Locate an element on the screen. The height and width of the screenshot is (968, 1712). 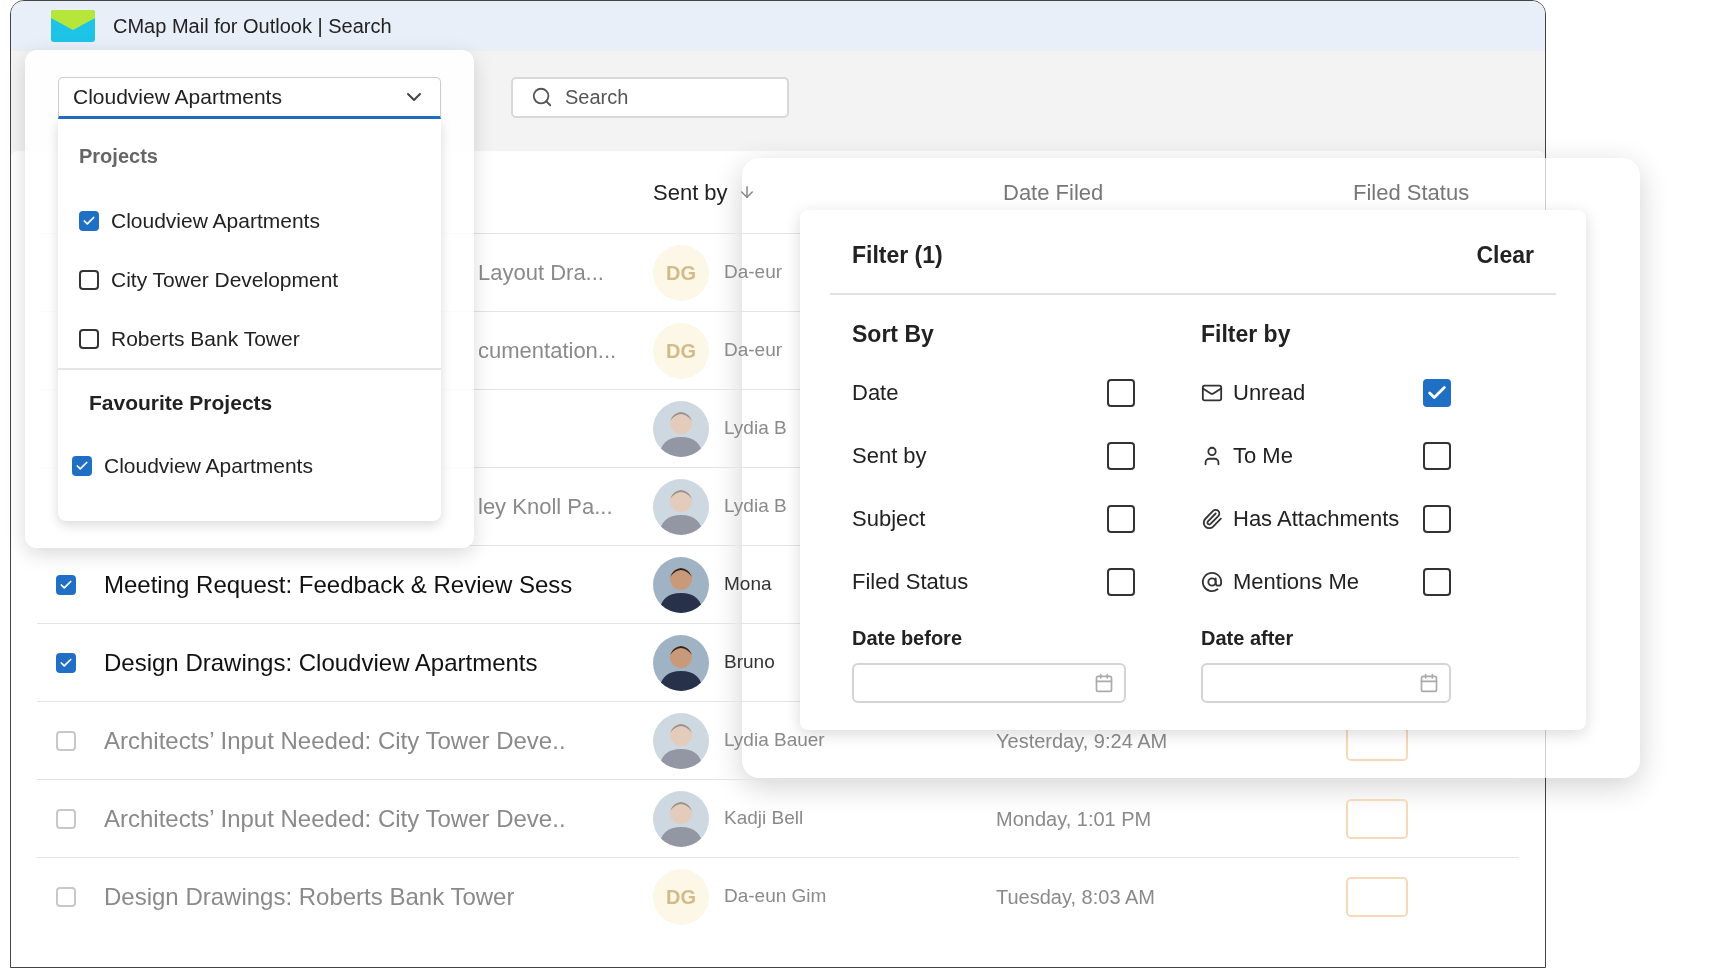
window-title: CMap Mail for Outlook | Search is located at coordinates (252, 26).